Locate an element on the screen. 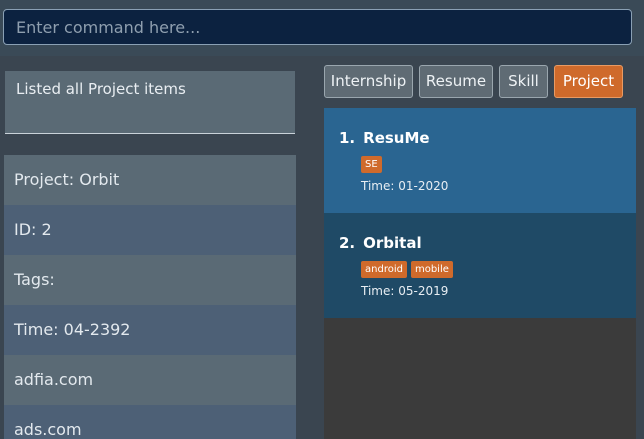 Image resolution: width=644 pixels, height=439 pixels. tag-chip: mobile is located at coordinates (431, 269).